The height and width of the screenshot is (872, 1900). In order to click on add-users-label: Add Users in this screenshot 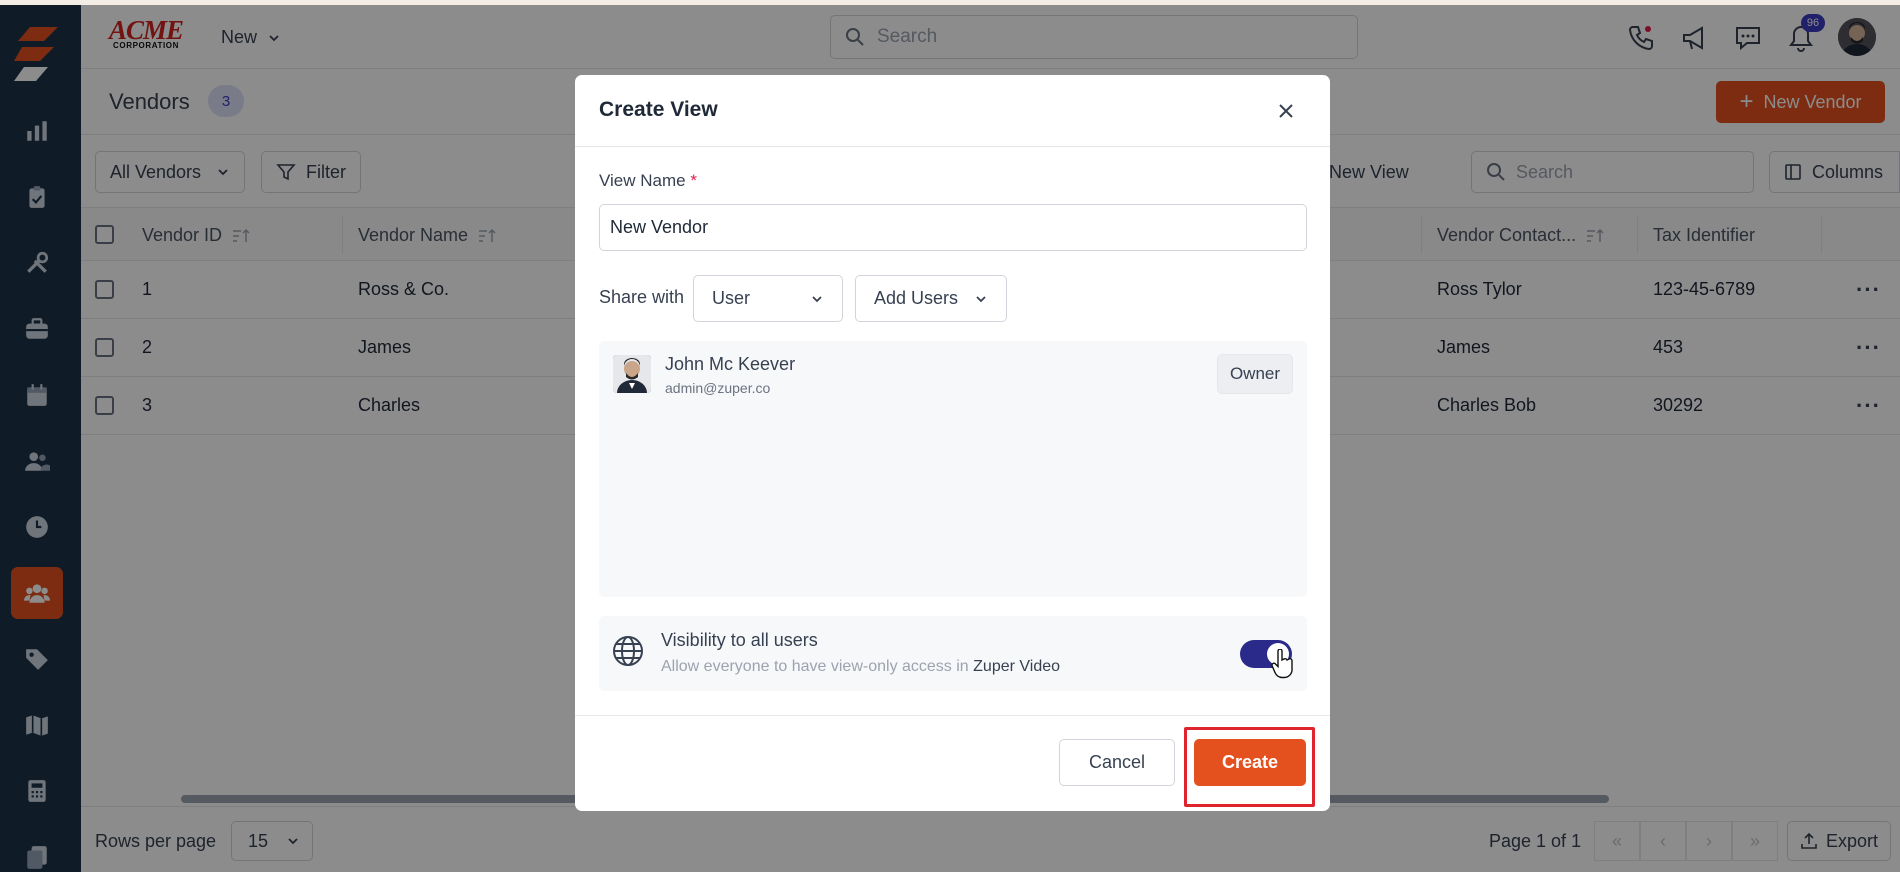, I will do `click(916, 298)`.